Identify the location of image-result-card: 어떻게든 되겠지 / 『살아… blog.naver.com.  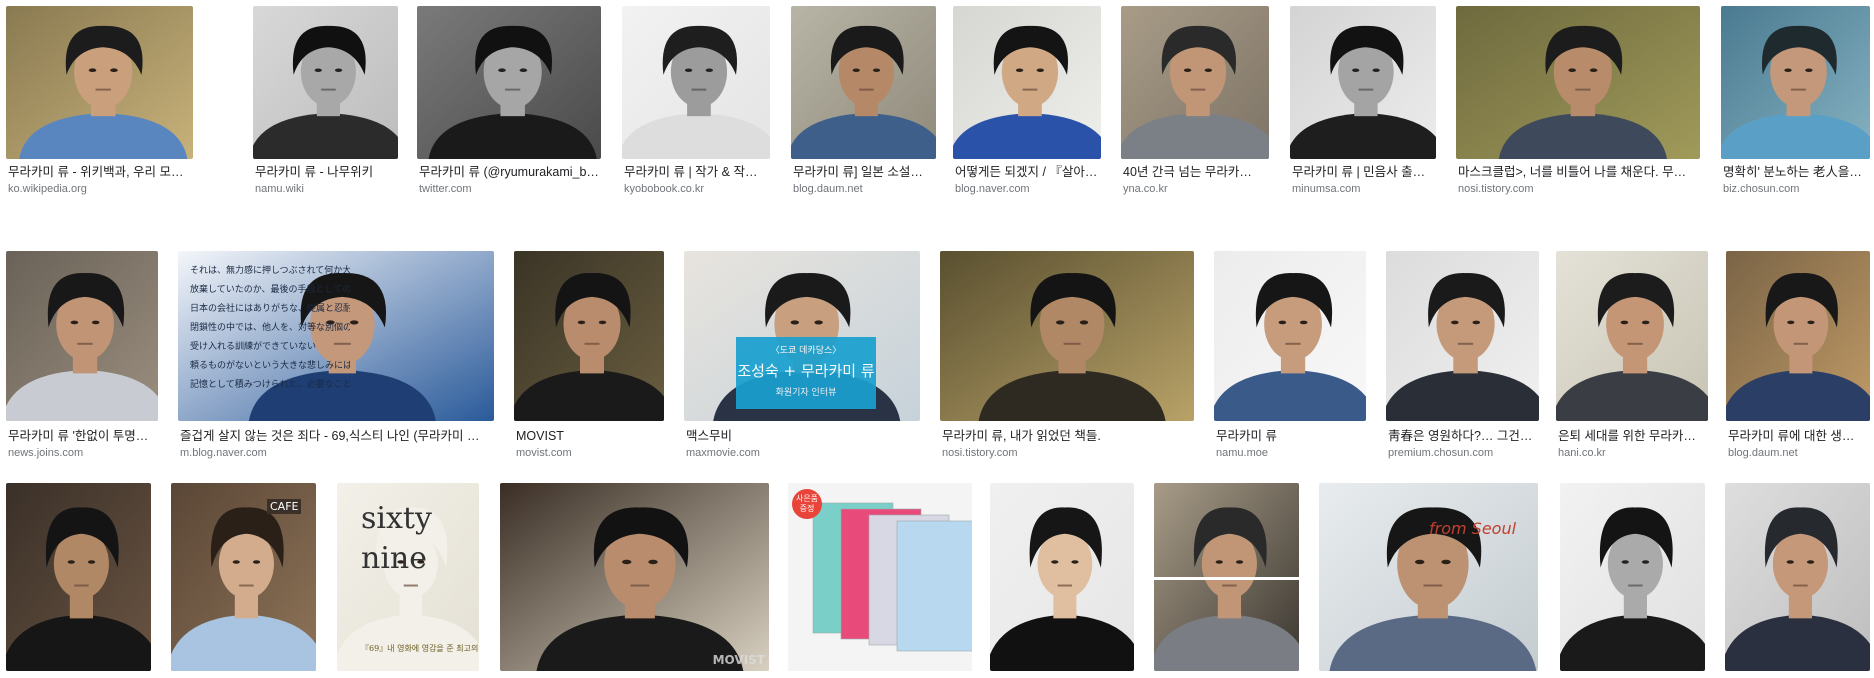
(1027, 100).